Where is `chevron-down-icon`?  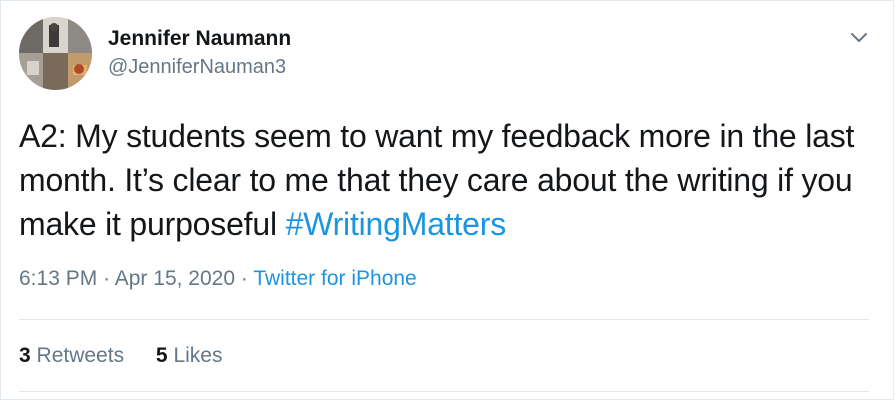
chevron-down-icon is located at coordinates (859, 37).